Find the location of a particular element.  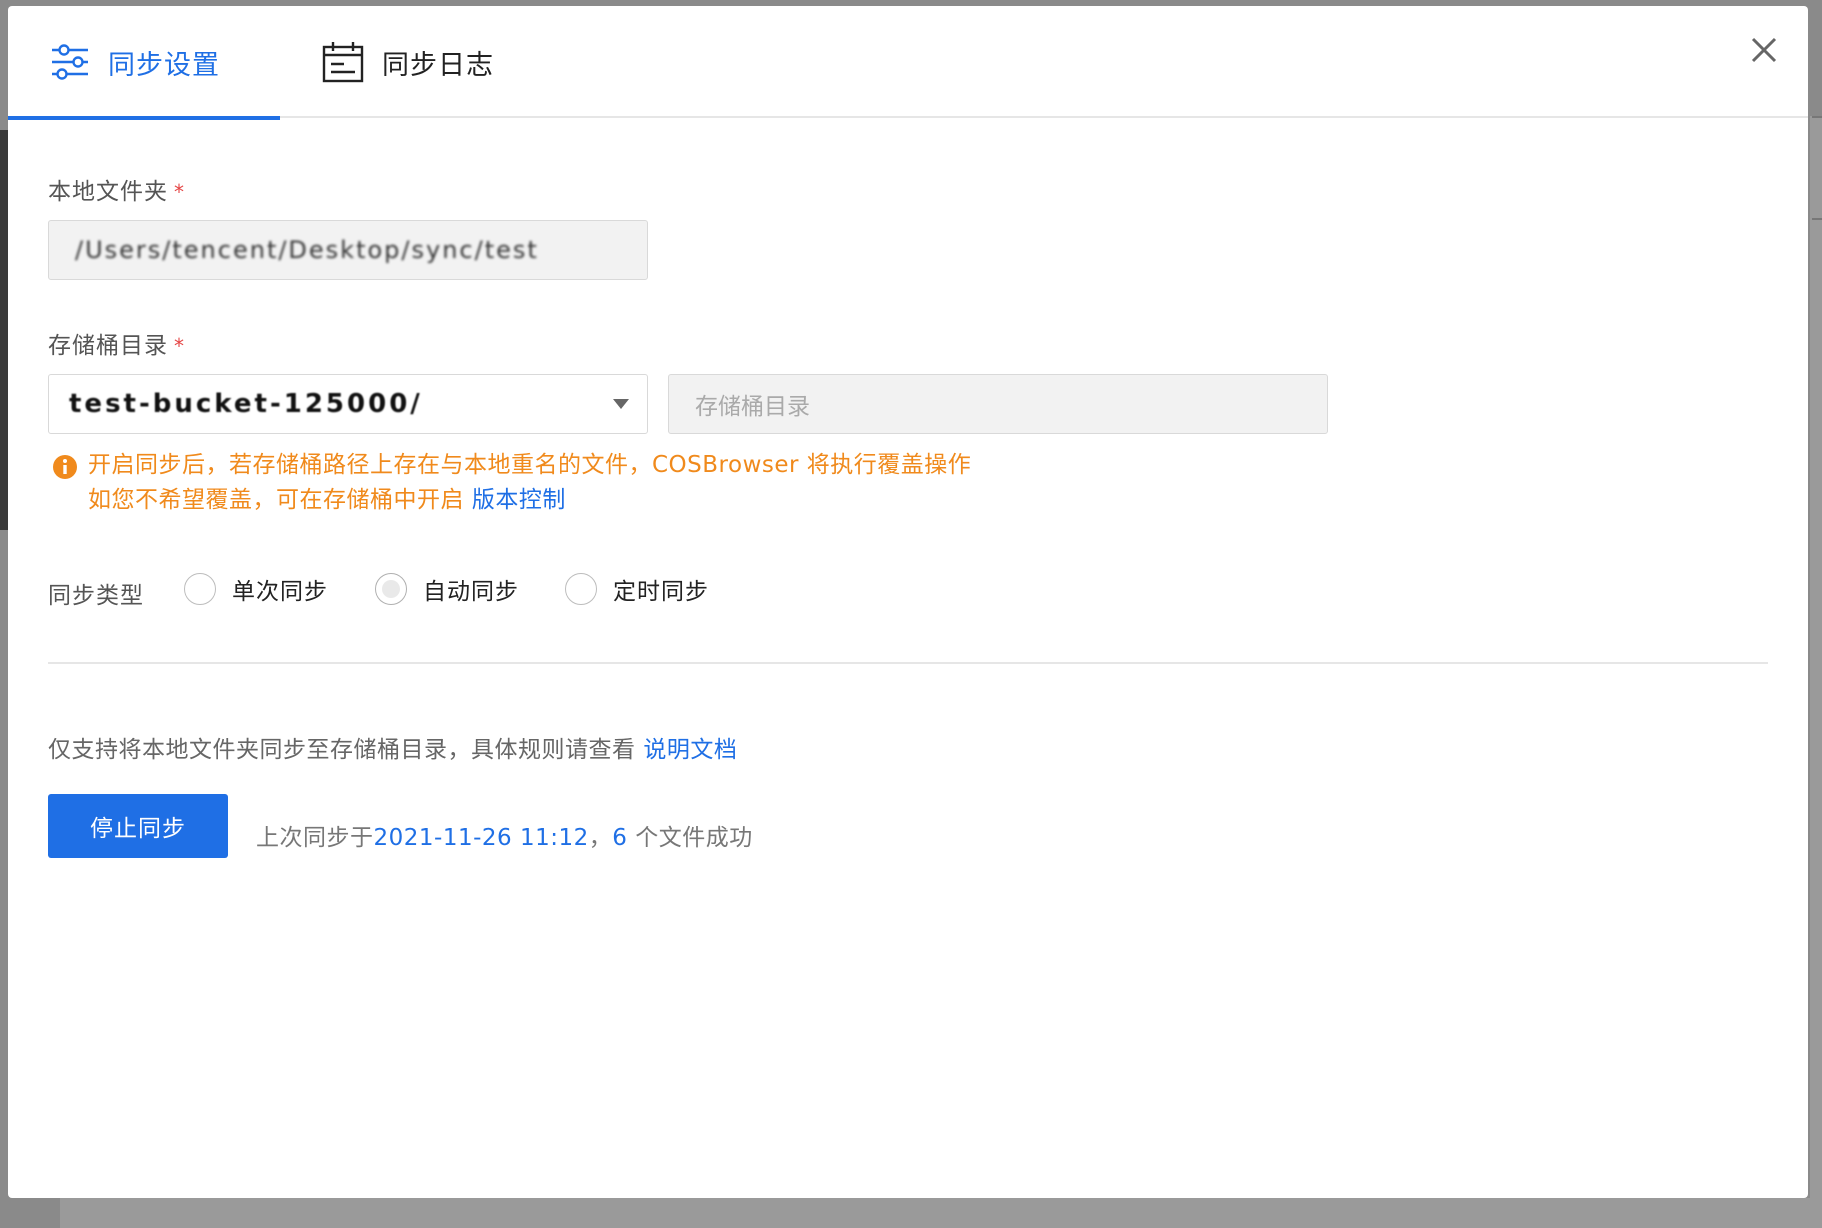

tab-bar: 同步设置 同步日志 is located at coordinates (908, 63).